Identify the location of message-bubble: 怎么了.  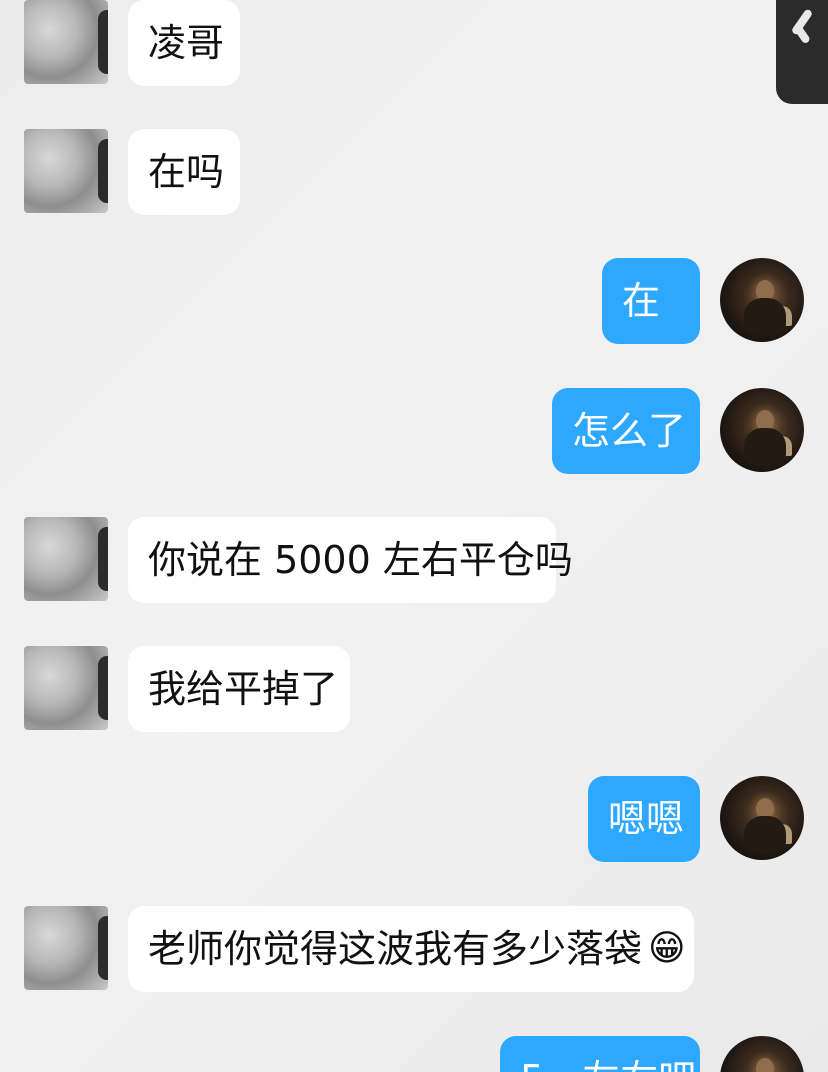
(626, 431).